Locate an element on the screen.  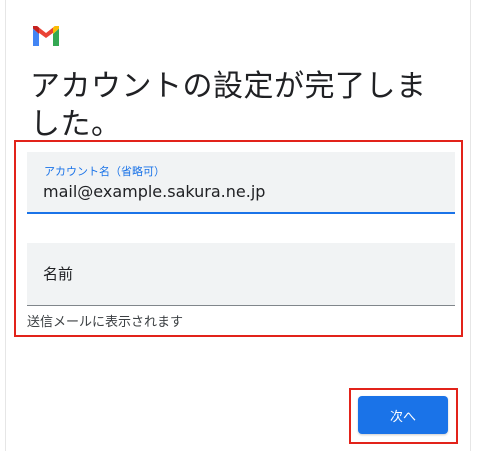
page-title: アカウントの設定が完了しました。 is located at coordinates (228, 105).